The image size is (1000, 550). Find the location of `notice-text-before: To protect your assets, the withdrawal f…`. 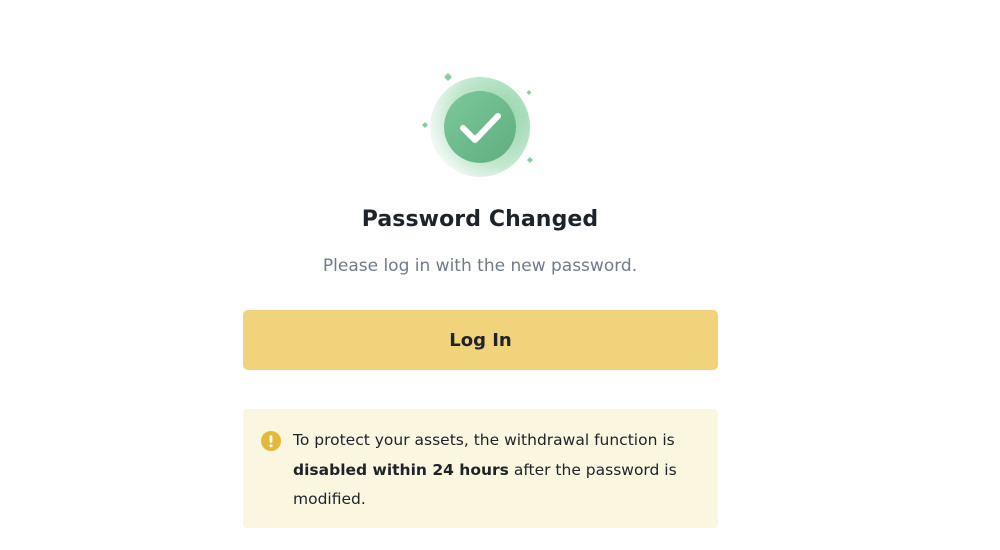

notice-text-before: To protect your assets, the withdrawal f… is located at coordinates (484, 440).